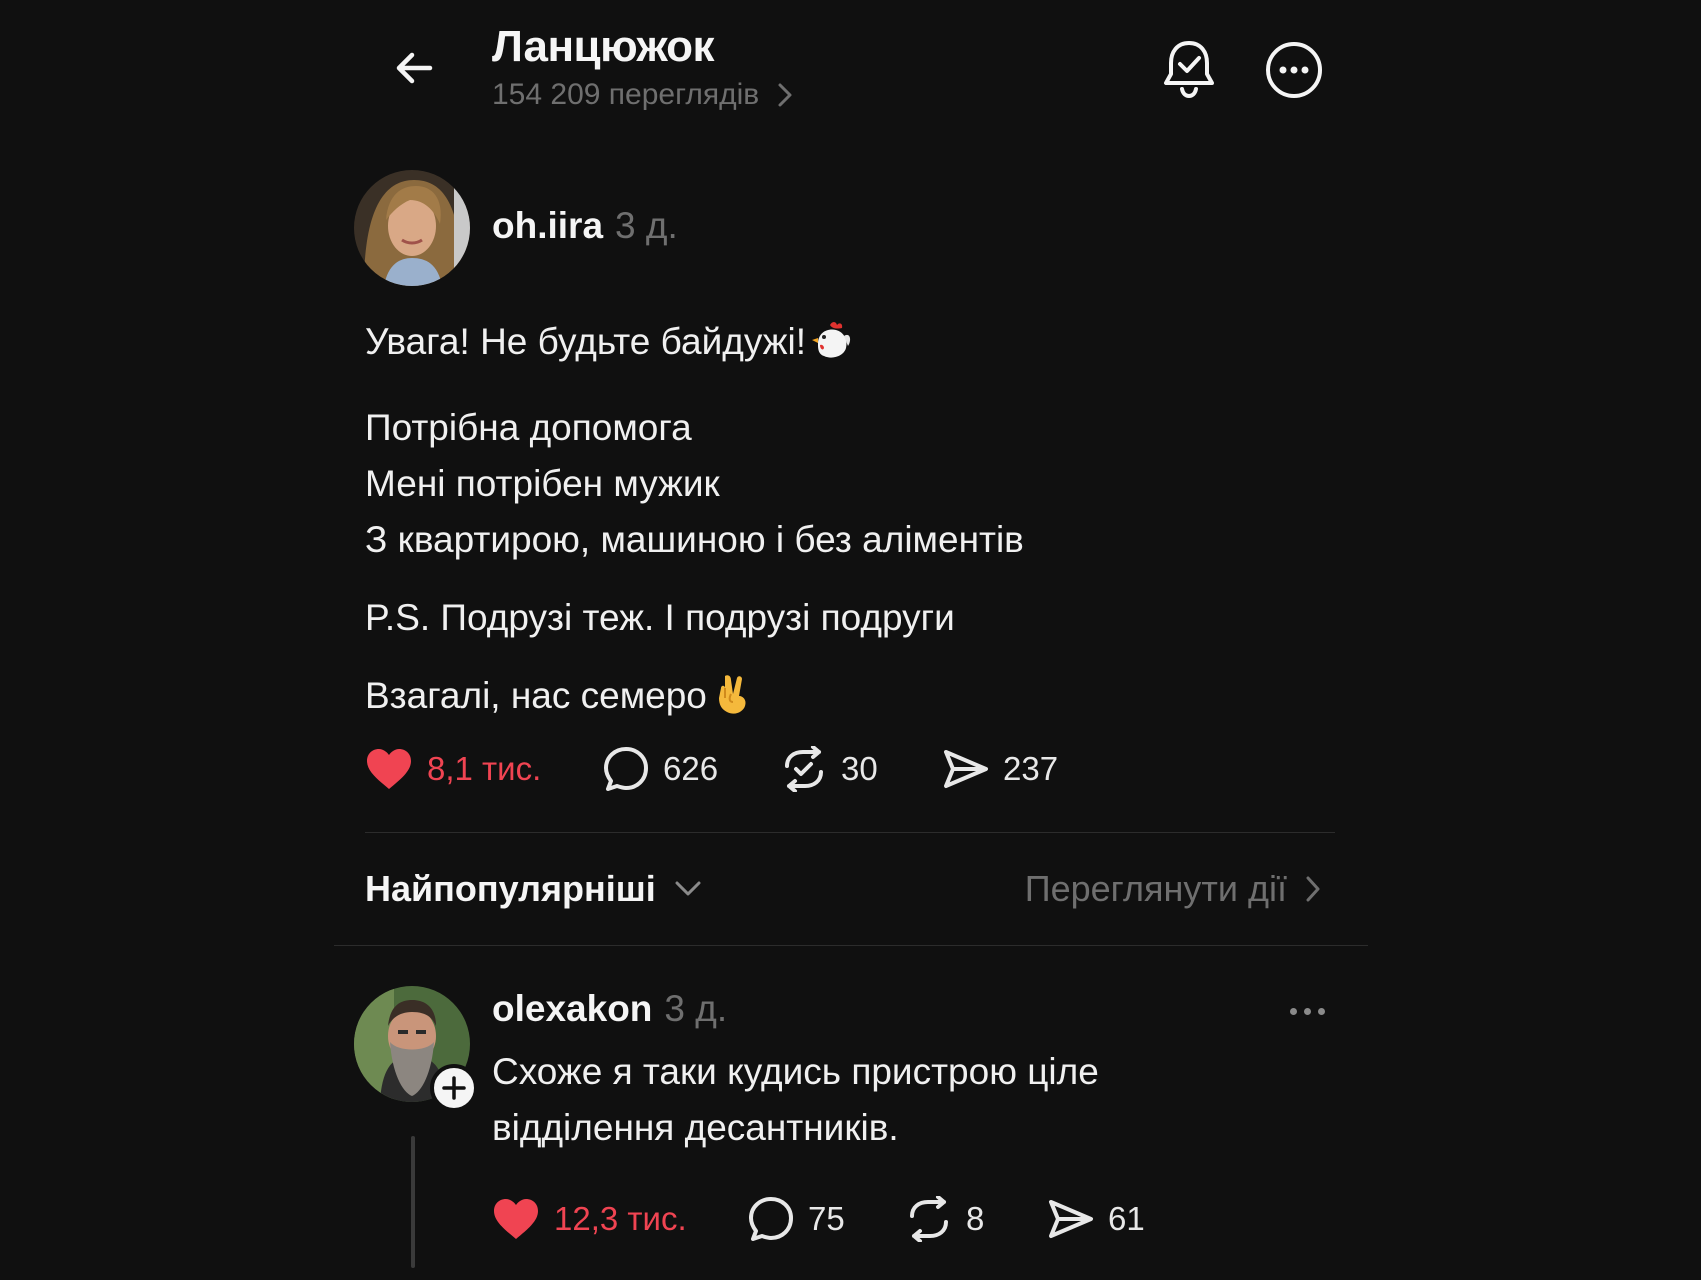  What do you see at coordinates (845, 700) in the screenshot?
I see `post-line: Взагалі, нас семеро` at bounding box center [845, 700].